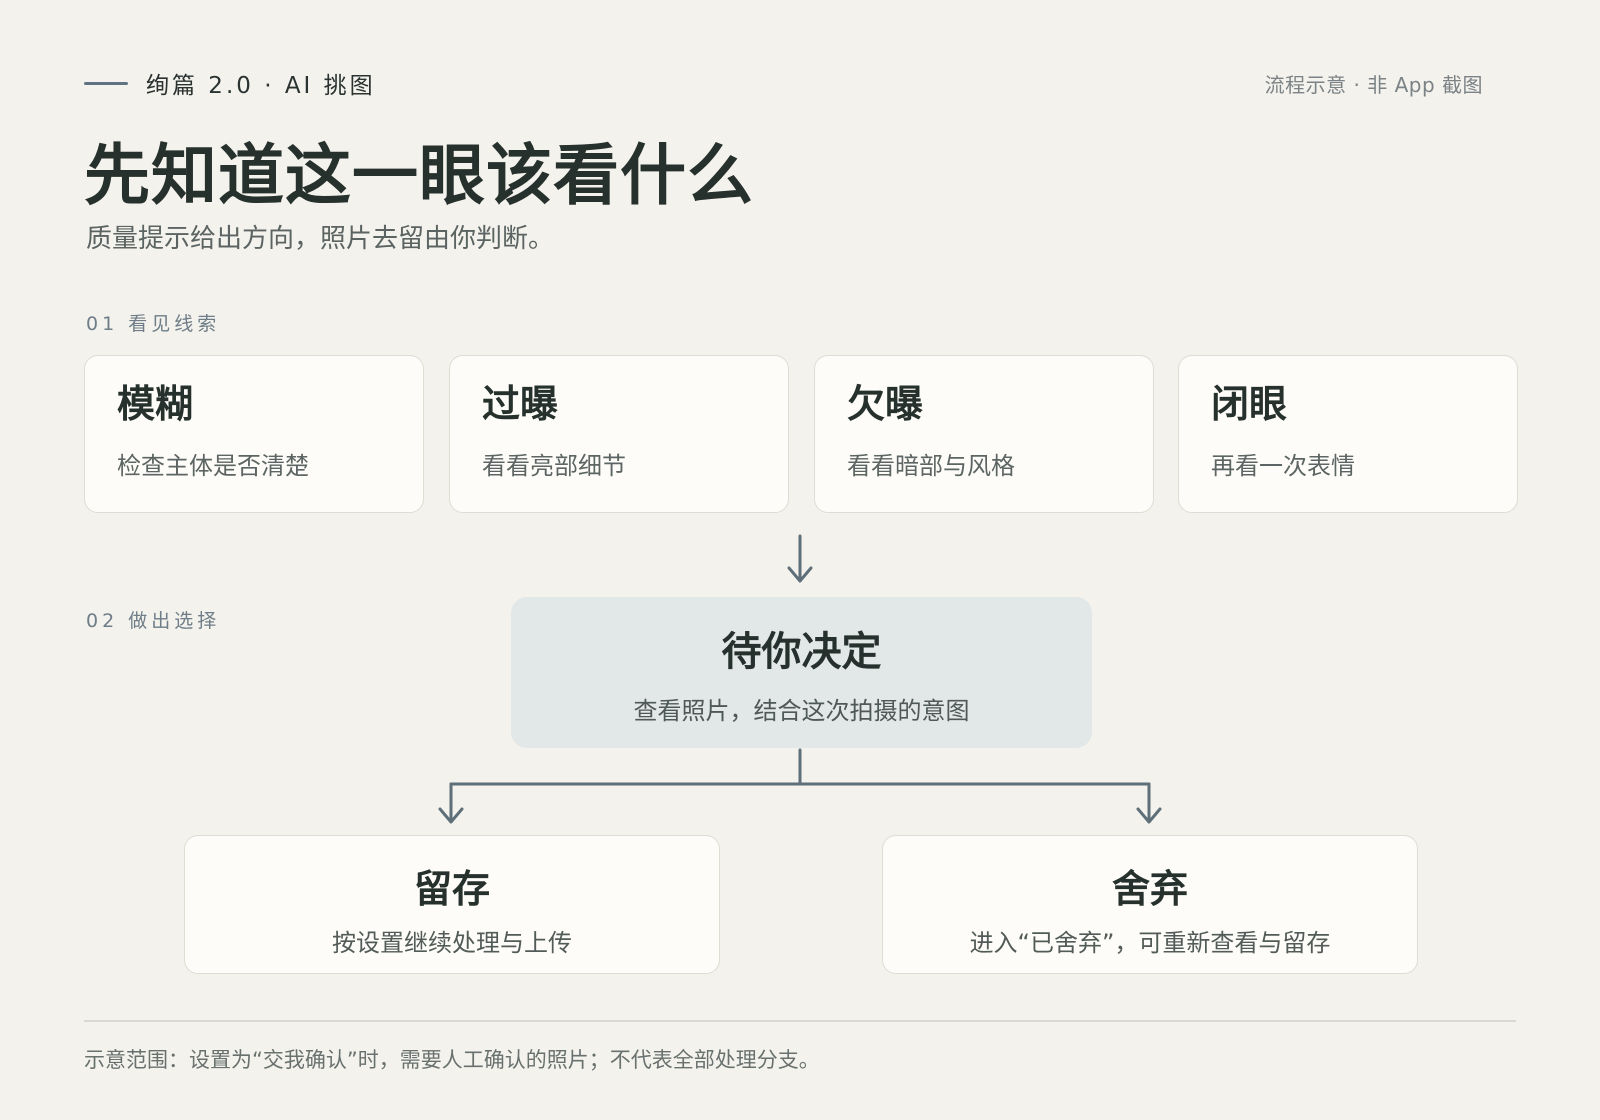 This screenshot has width=1600, height=1120. What do you see at coordinates (153, 621) in the screenshot?
I see `section-label-choice: 02 做出选择` at bounding box center [153, 621].